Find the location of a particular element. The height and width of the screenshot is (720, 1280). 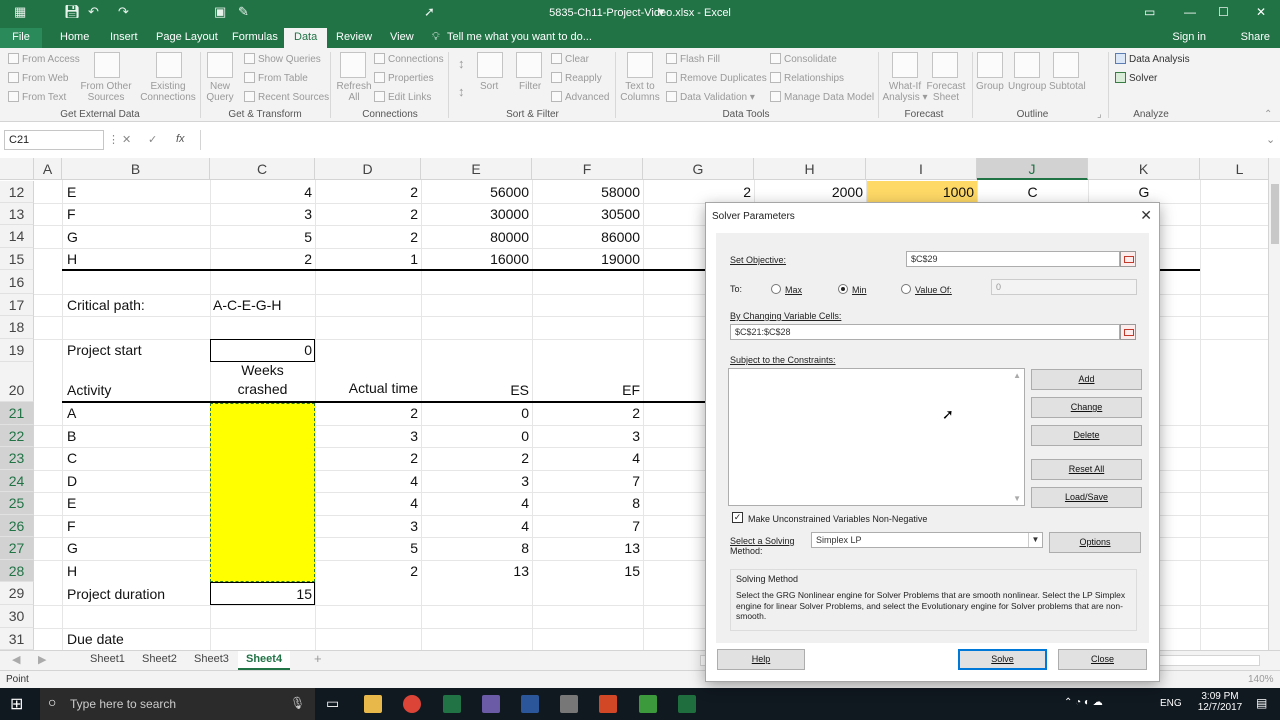

close-button: Close is located at coordinates (1102, 659).